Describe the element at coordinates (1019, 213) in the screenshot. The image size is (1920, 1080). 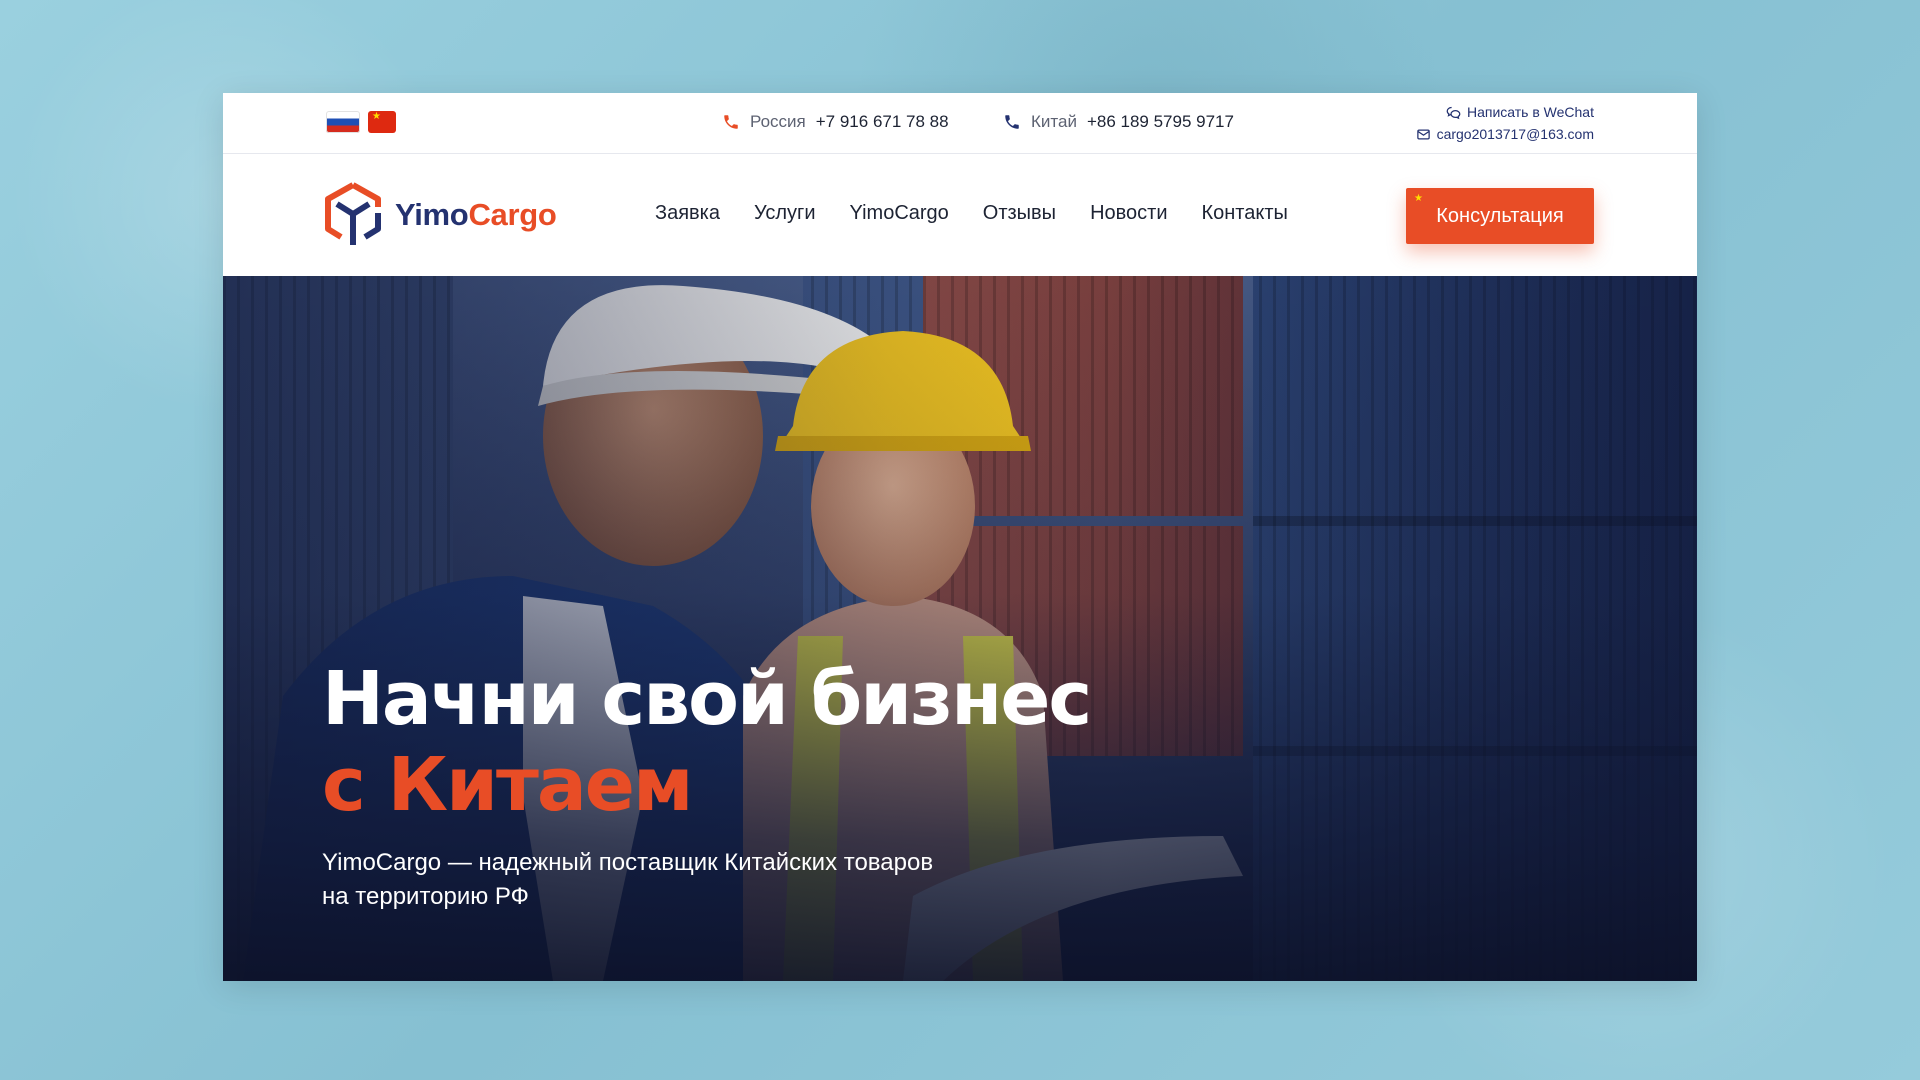
I see `menu-item-otzyvy: Отзывы` at that location.